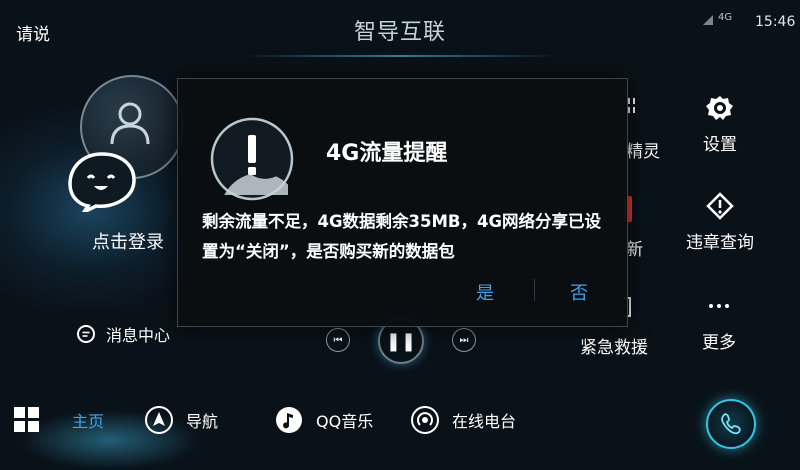 This screenshot has height=470, width=800. I want to click on voice-assistant-icon, so click(731, 424).